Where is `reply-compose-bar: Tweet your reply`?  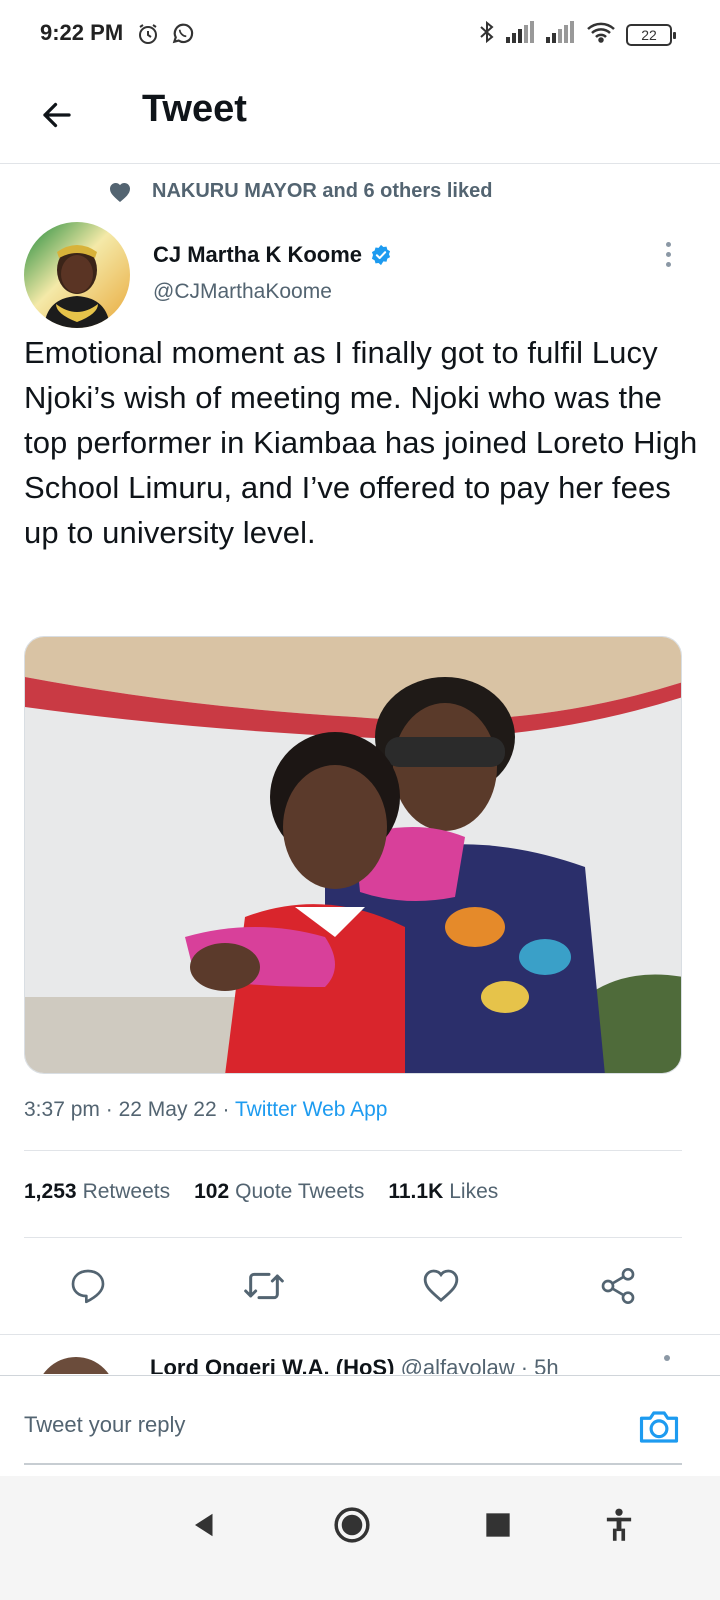
reply-compose-bar: Tweet your reply is located at coordinates (360, 1425).